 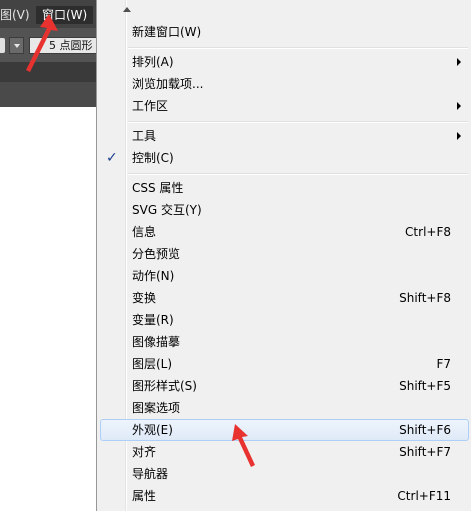 What do you see at coordinates (284, 364) in the screenshot?
I see `menu-item-layers: 图层(L) F7` at bounding box center [284, 364].